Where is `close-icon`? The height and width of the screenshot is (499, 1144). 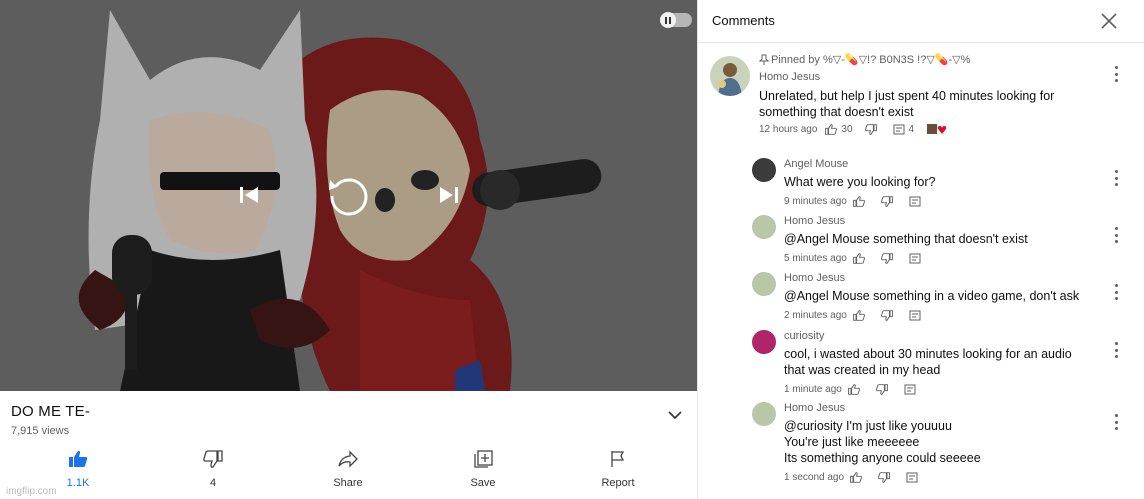
close-icon is located at coordinates (1109, 21).